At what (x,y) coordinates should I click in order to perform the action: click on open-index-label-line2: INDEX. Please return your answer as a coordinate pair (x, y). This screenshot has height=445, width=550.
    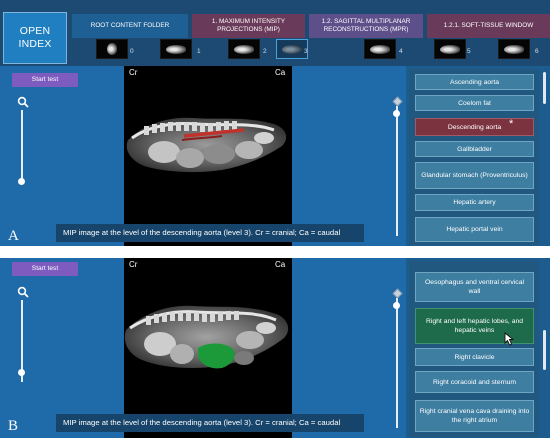
    Looking at the image, I should click on (35, 44).